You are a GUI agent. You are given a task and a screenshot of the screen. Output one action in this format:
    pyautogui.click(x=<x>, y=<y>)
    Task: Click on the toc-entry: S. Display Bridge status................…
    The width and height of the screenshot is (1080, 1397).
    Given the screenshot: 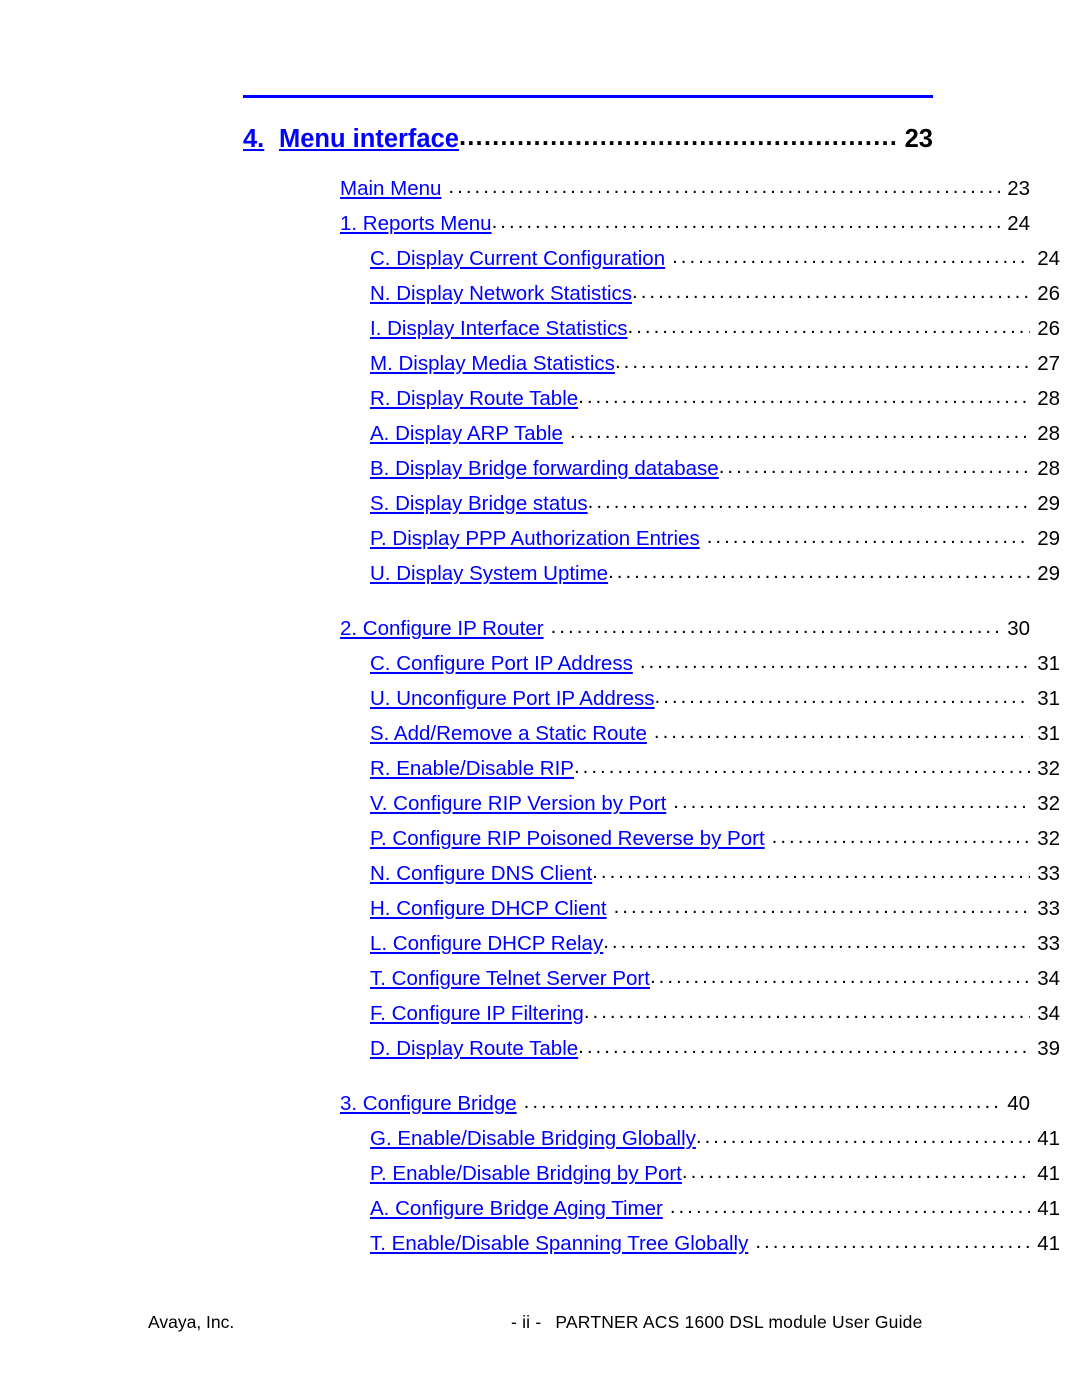 What is the action you would take?
    pyautogui.click(x=651, y=509)
    